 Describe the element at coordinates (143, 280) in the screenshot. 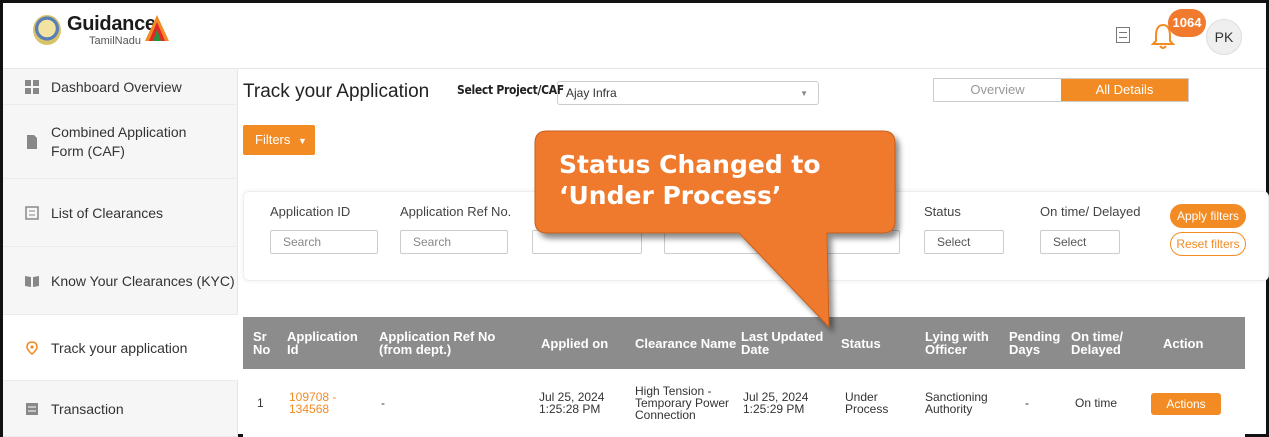

I see `sidebar-item-label: Know Your Clearances (KYC)` at that location.